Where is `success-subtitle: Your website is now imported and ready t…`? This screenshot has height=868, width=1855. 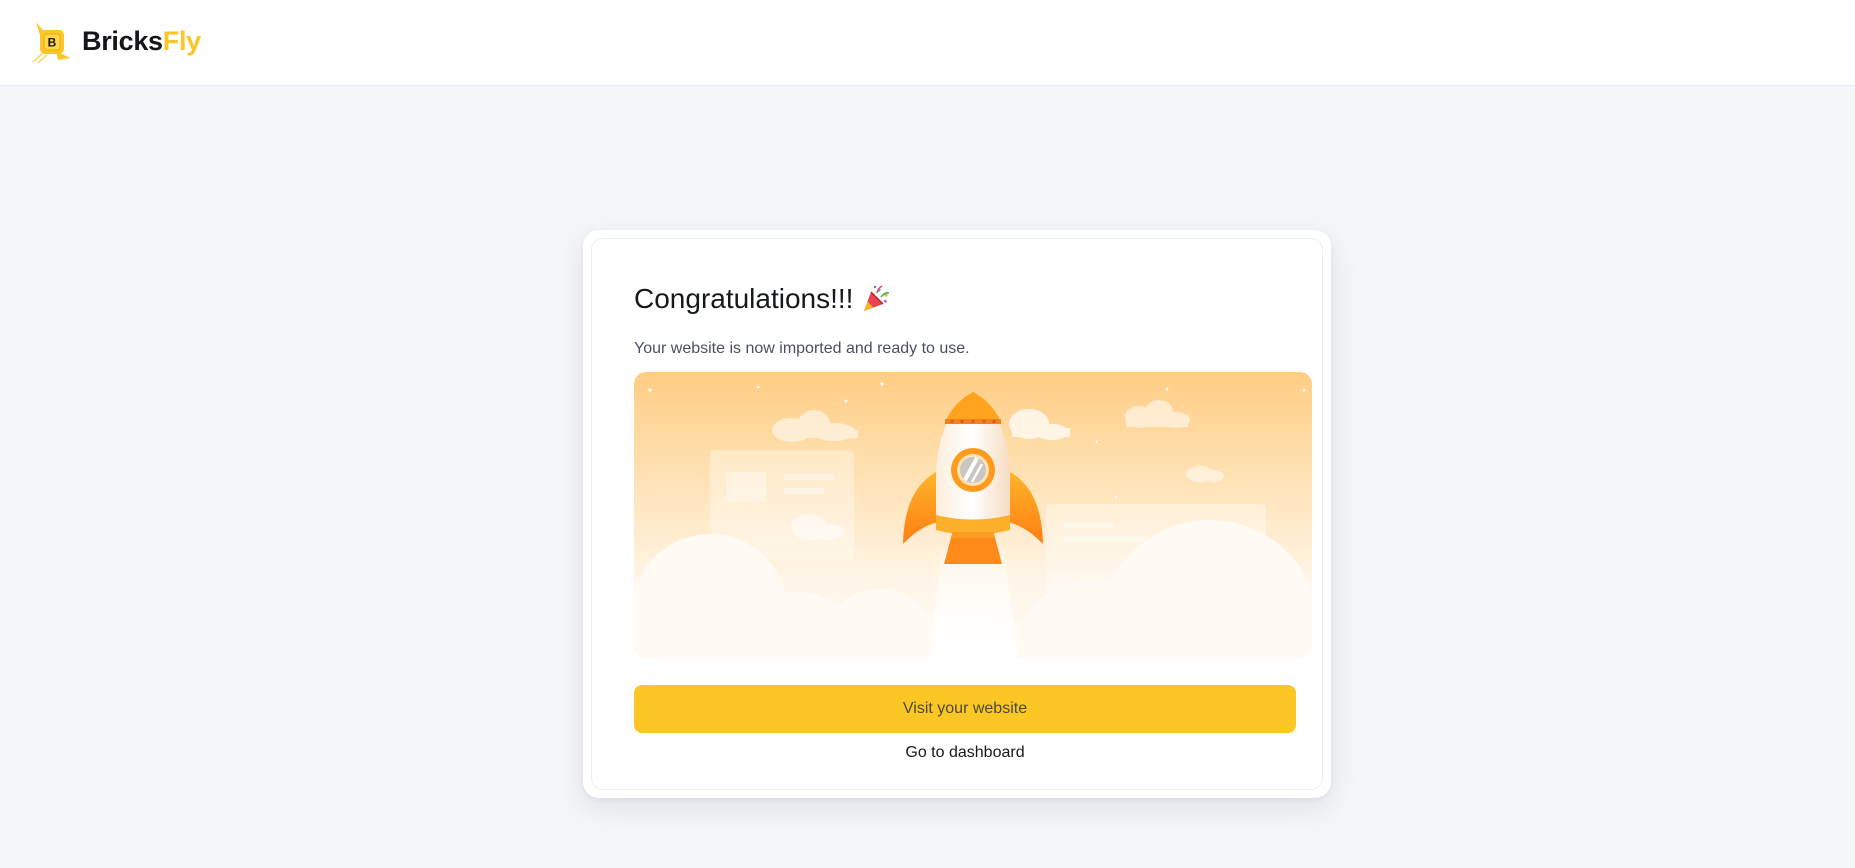
success-subtitle: Your website is now imported and ready t… is located at coordinates (802, 348).